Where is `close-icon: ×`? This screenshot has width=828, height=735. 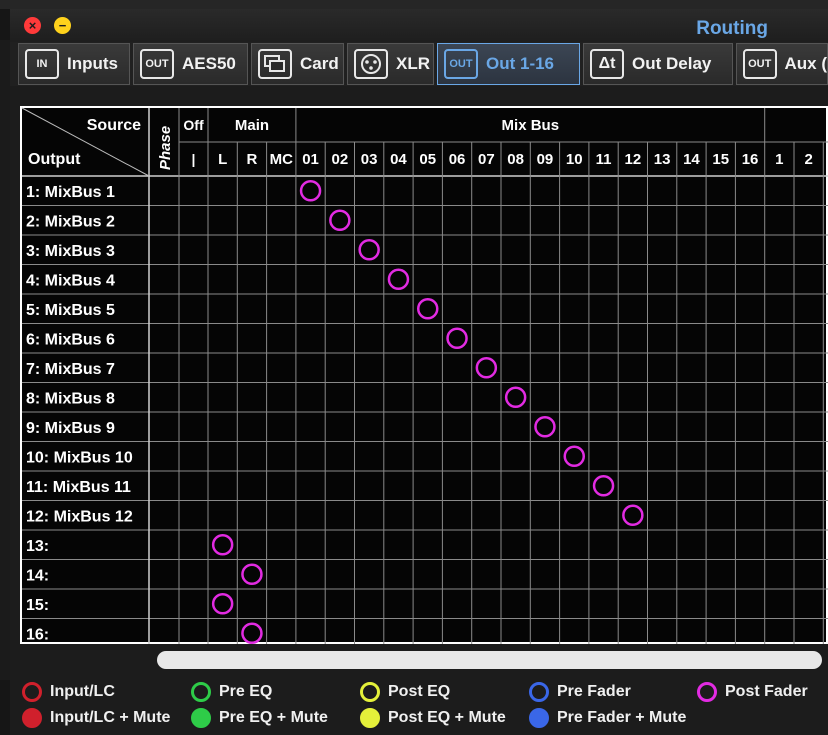 close-icon: × is located at coordinates (32, 25).